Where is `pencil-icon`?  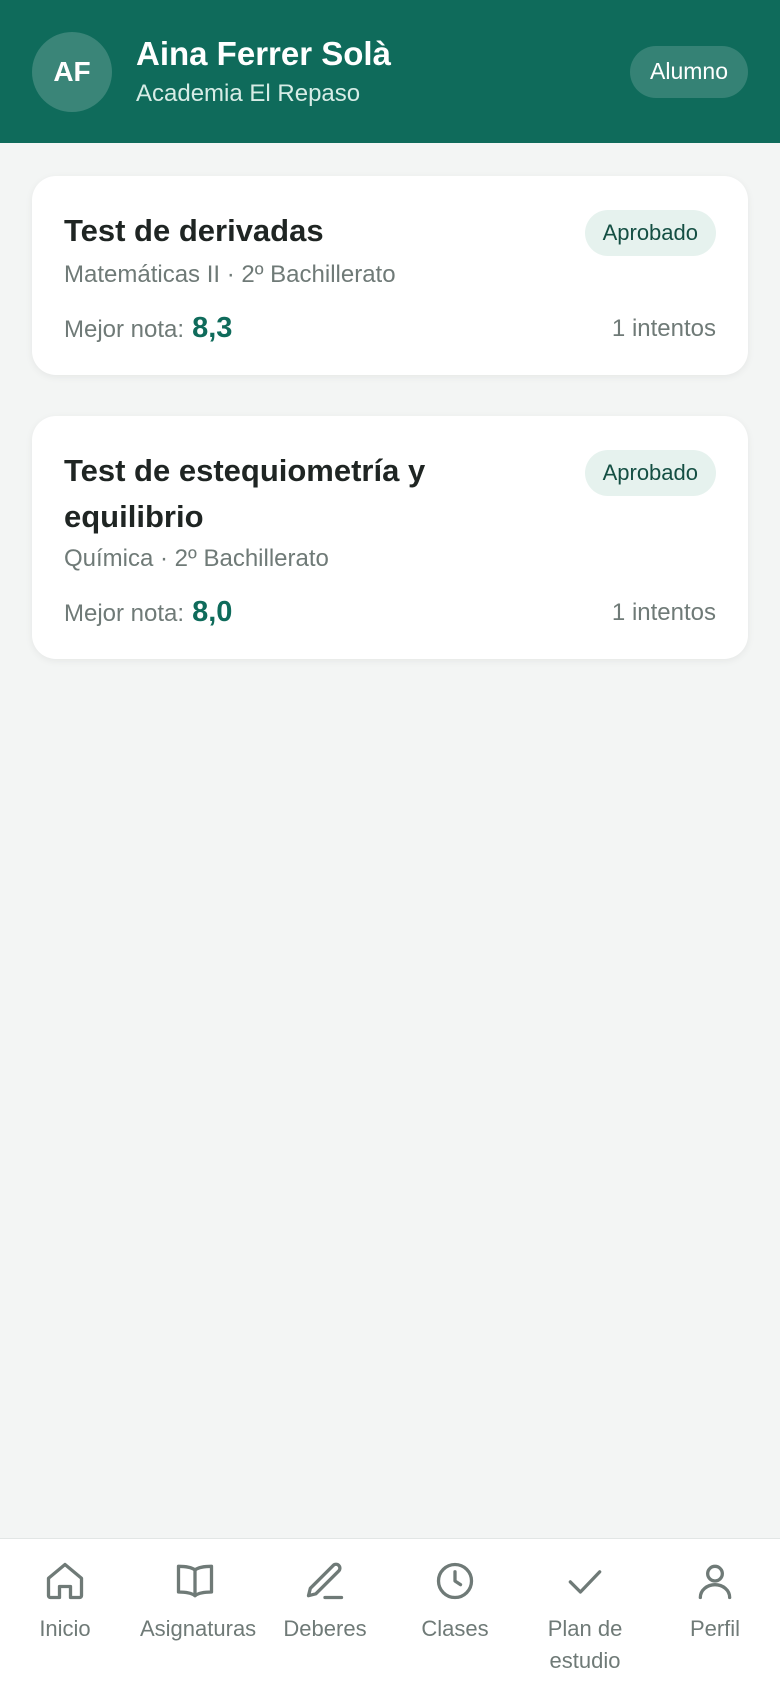
pencil-icon is located at coordinates (325, 1581).